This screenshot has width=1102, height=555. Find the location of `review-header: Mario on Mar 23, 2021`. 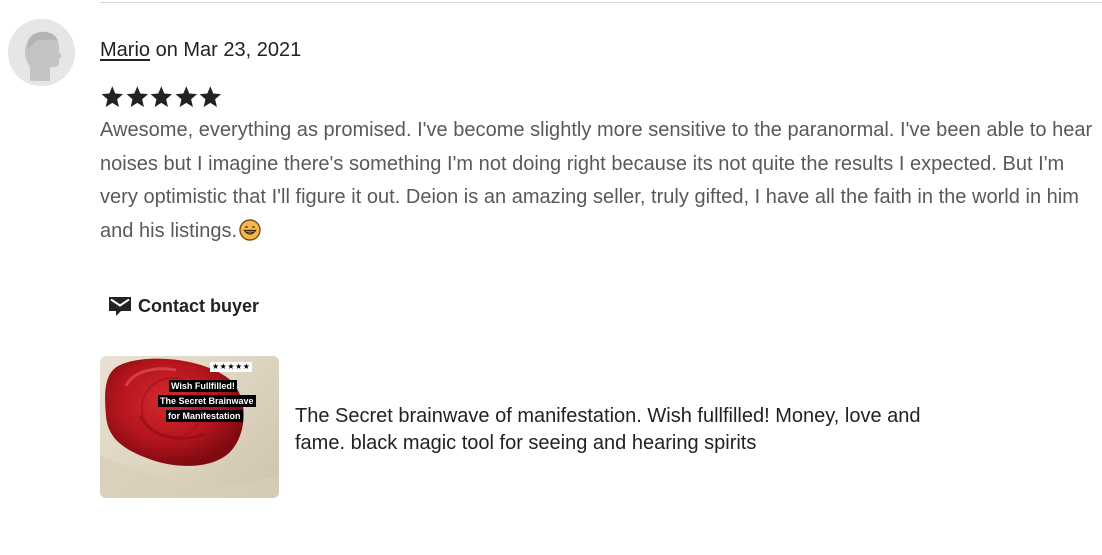

review-header: Mario on Mar 23, 2021 is located at coordinates (200, 50).